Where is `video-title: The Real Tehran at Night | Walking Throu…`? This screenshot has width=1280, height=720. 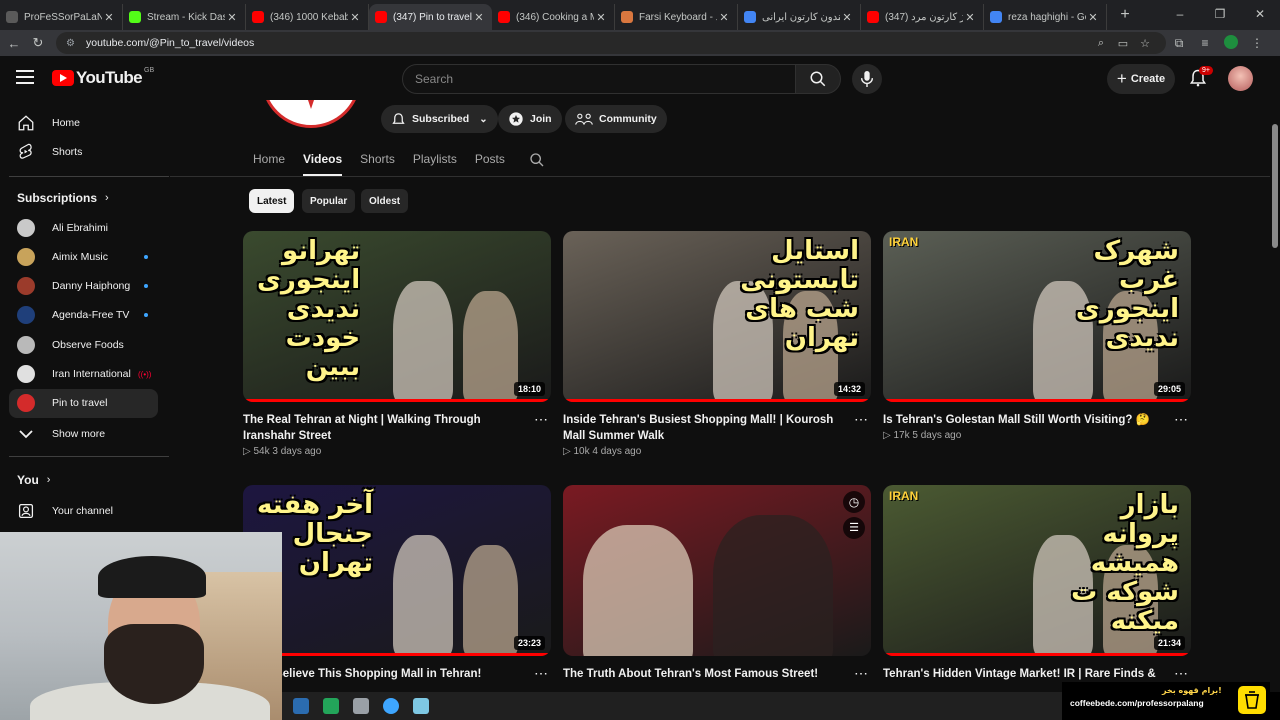 video-title: The Real Tehran at Night | Walking Throu… is located at coordinates (388, 428).